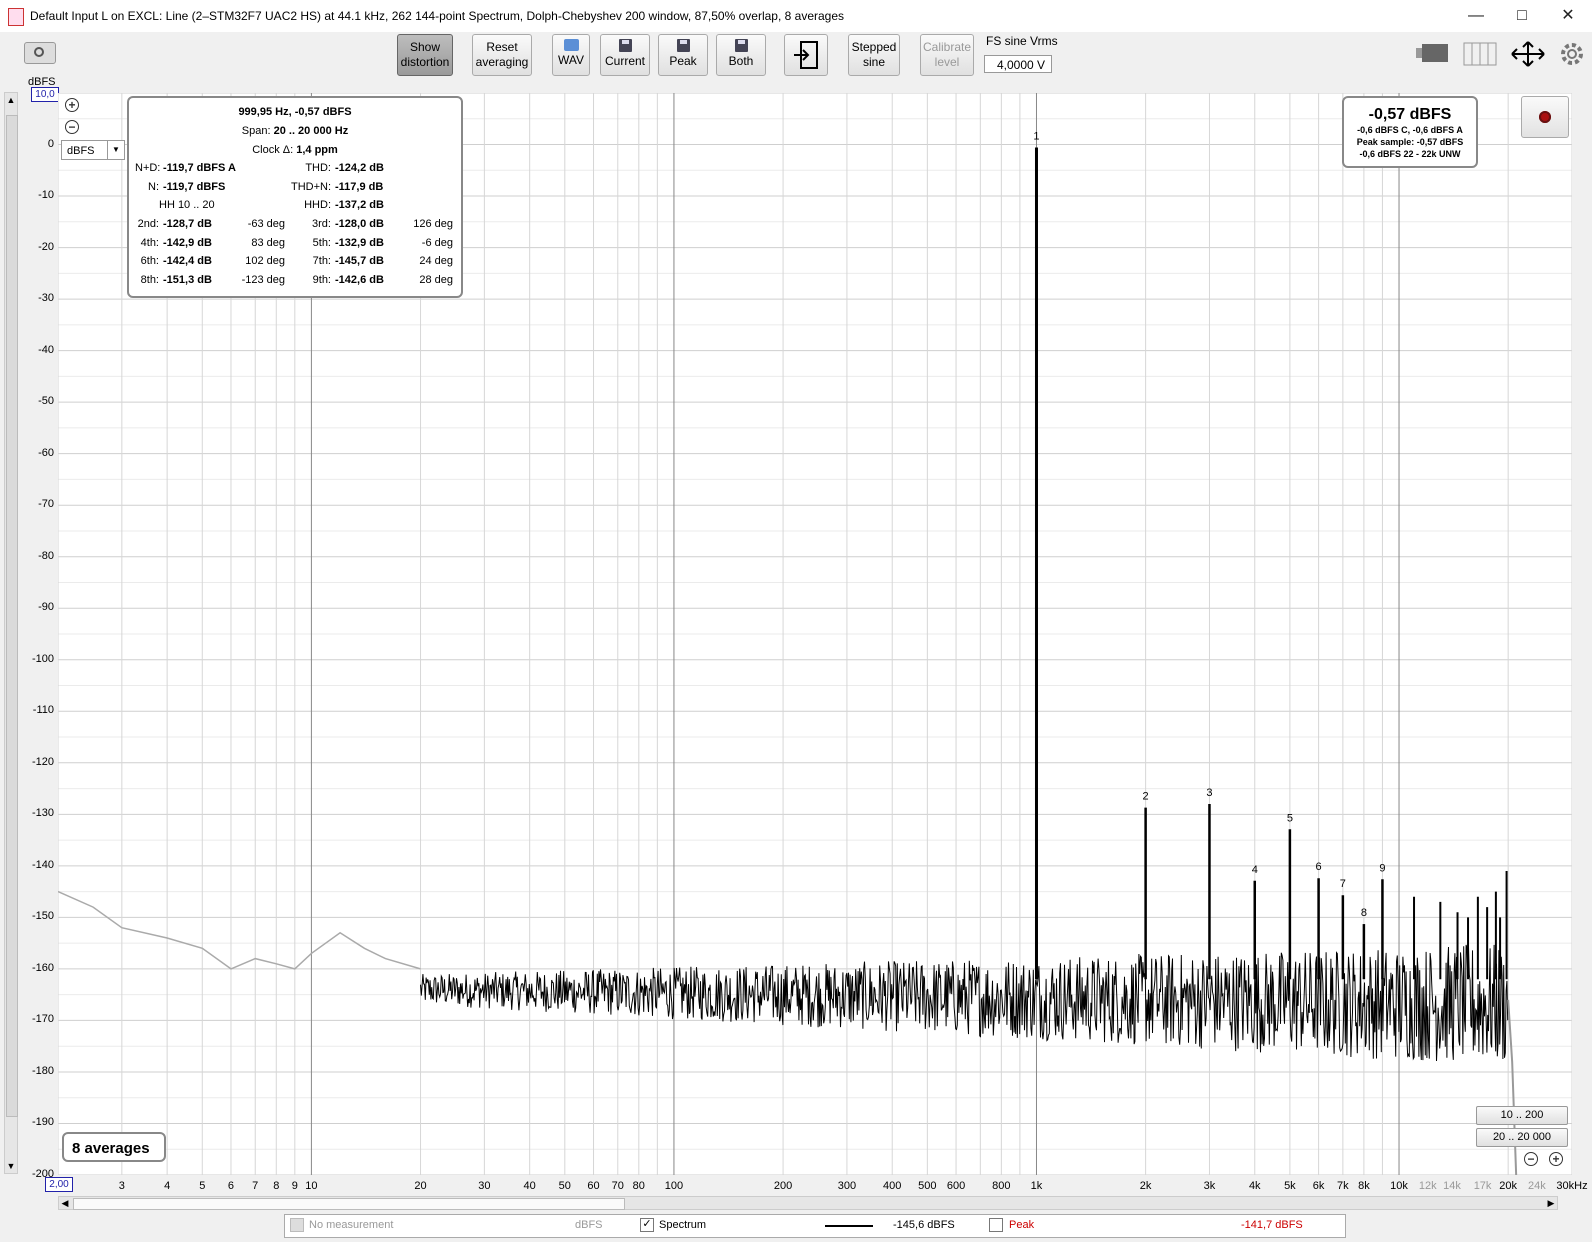 The width and height of the screenshot is (1592, 1242). I want to click on x-tick-label: 4, so click(167, 1186).